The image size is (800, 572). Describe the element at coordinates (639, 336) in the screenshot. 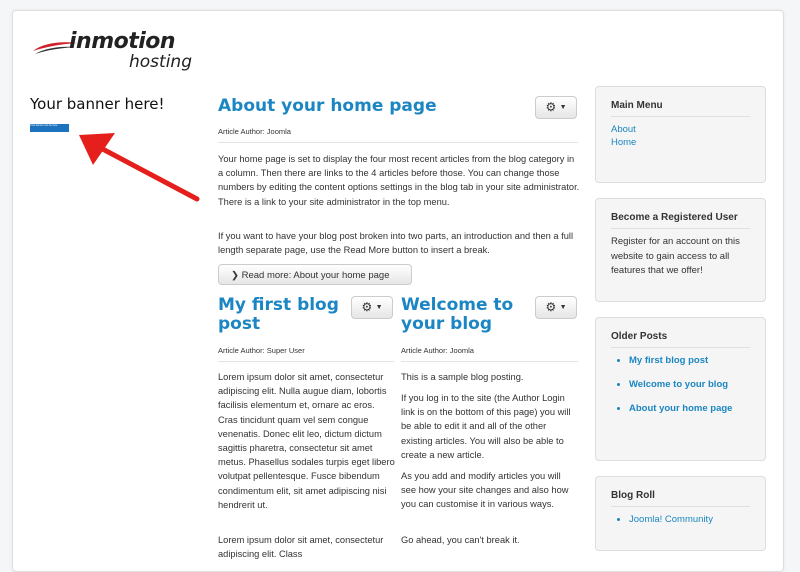

I see `older-posts-title: Older Posts` at that location.